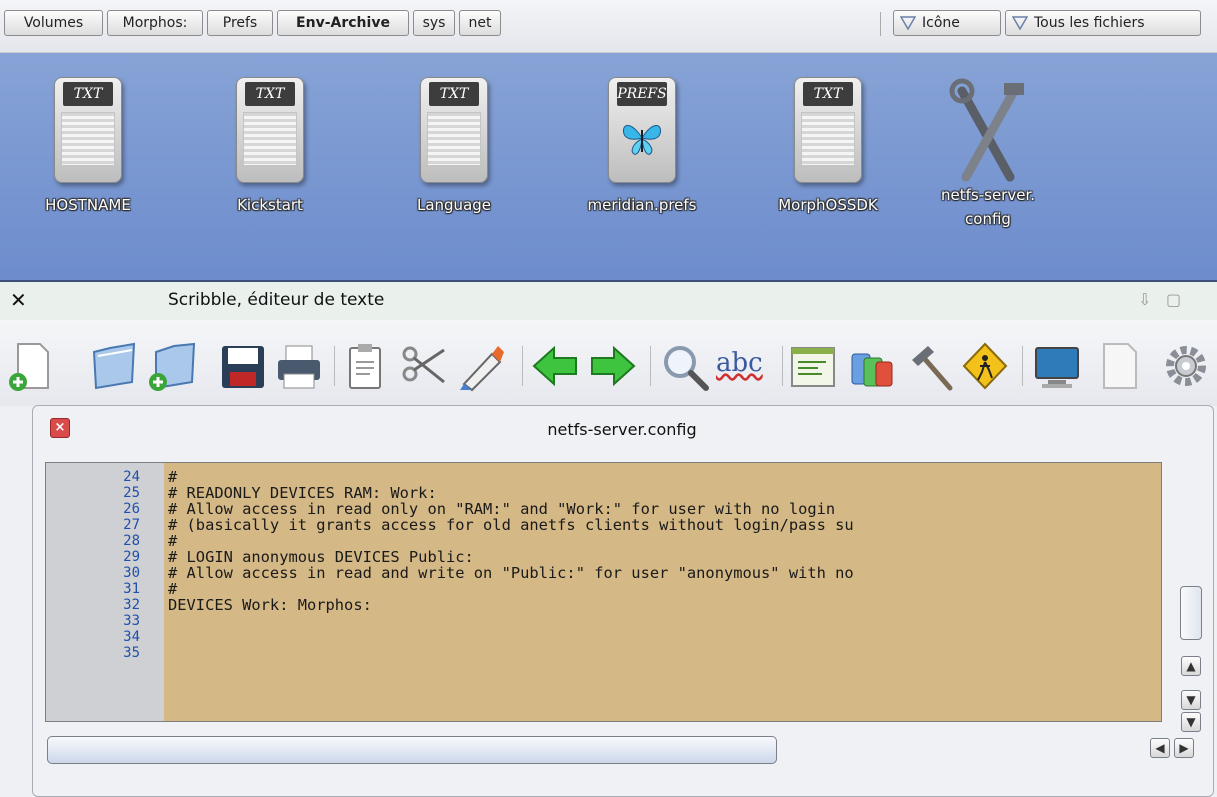 The height and width of the screenshot is (797, 1217). I want to click on file-filter-button: Tous les fichiers, so click(1103, 23).